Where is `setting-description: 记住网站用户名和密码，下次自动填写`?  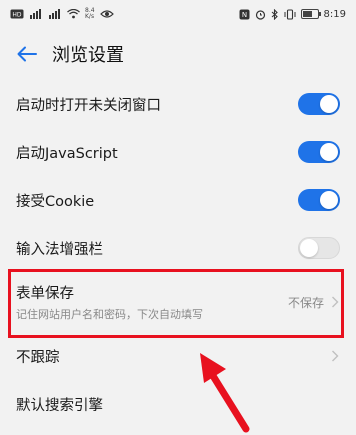 setting-description: 记住网站用户名和密码，下次自动填写 is located at coordinates (109, 314).